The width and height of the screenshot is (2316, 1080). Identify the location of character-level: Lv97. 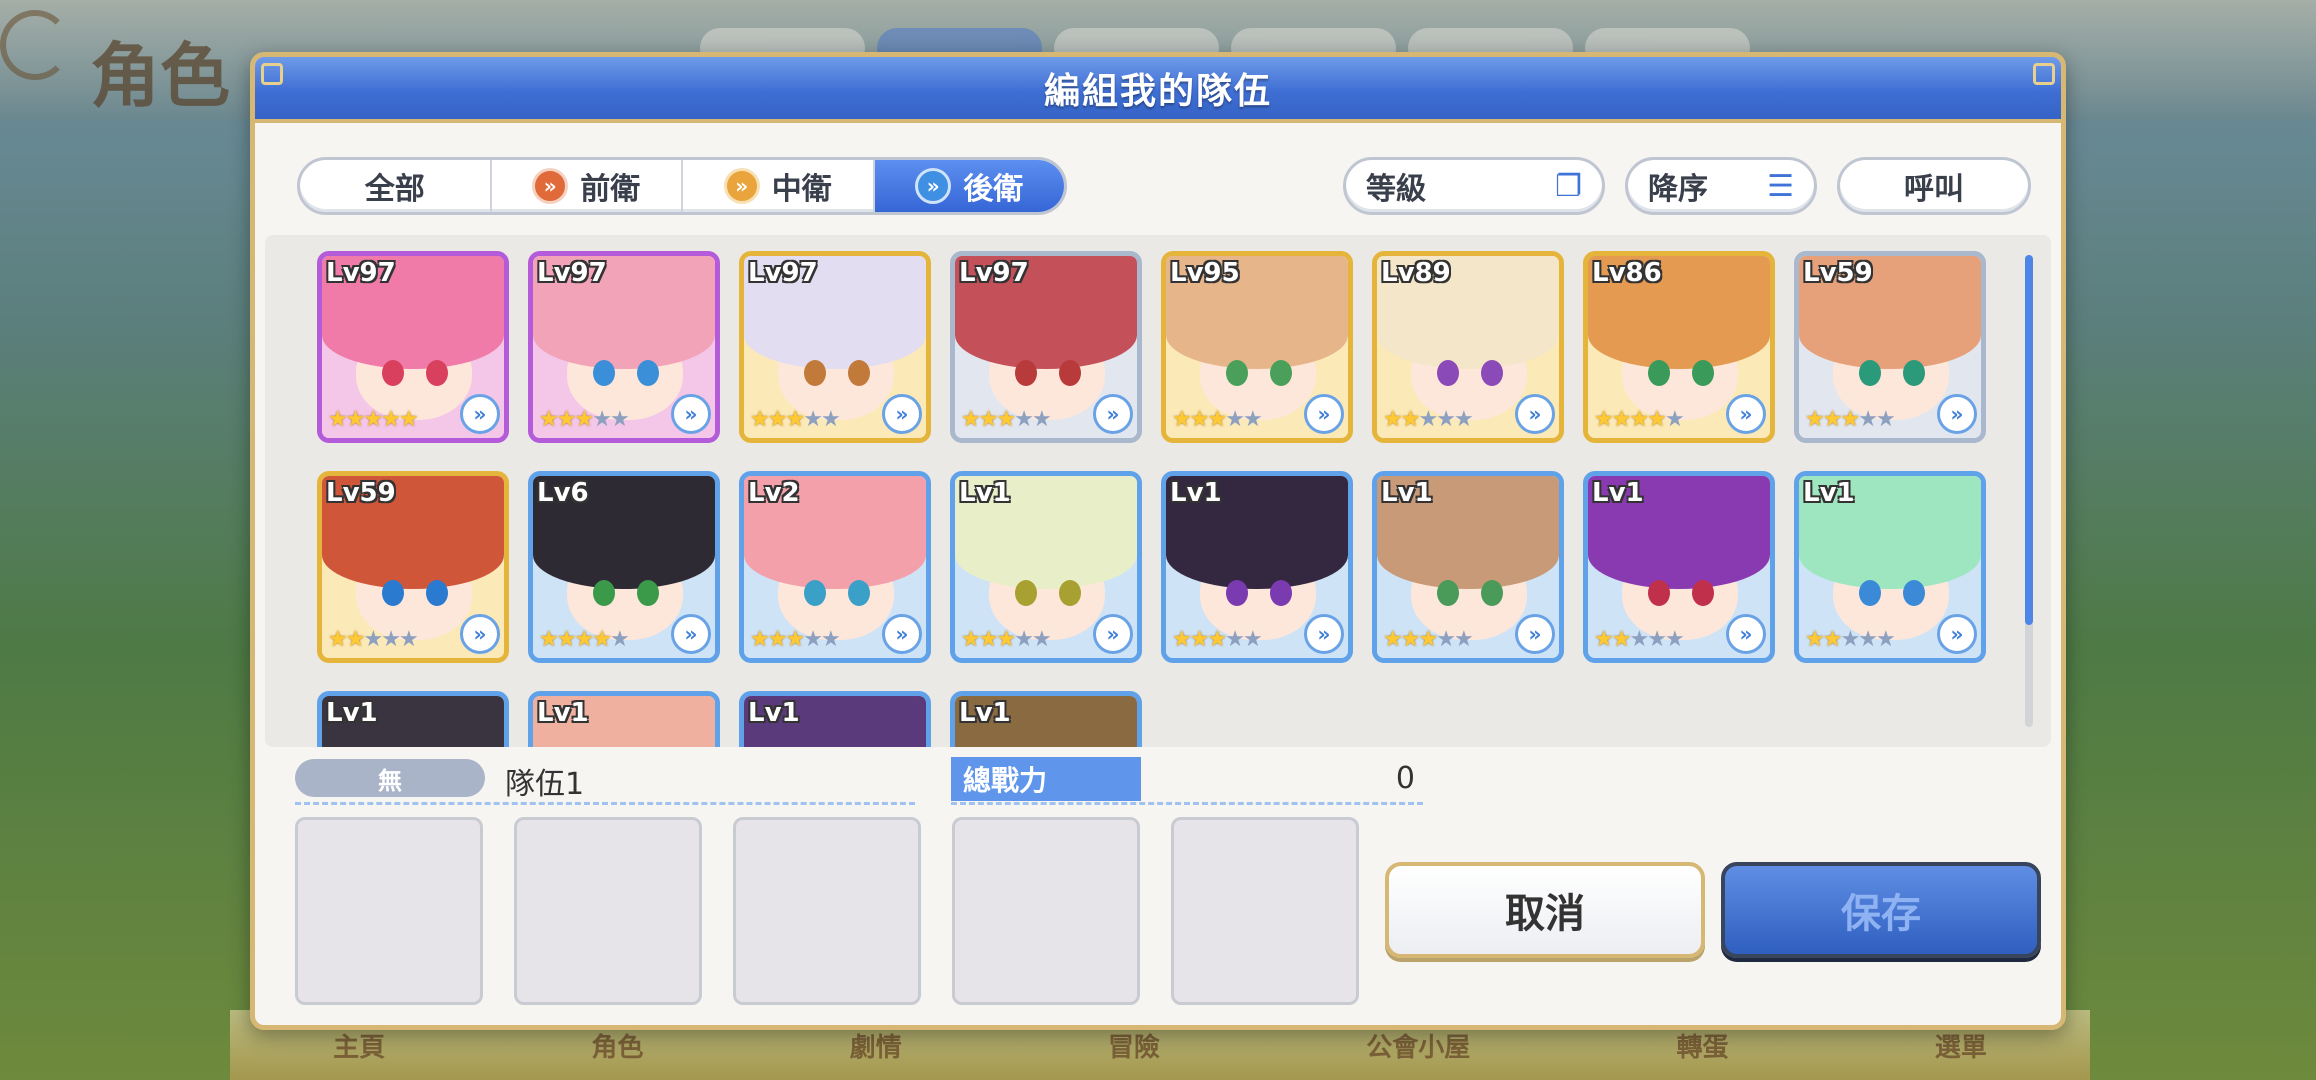
(783, 273).